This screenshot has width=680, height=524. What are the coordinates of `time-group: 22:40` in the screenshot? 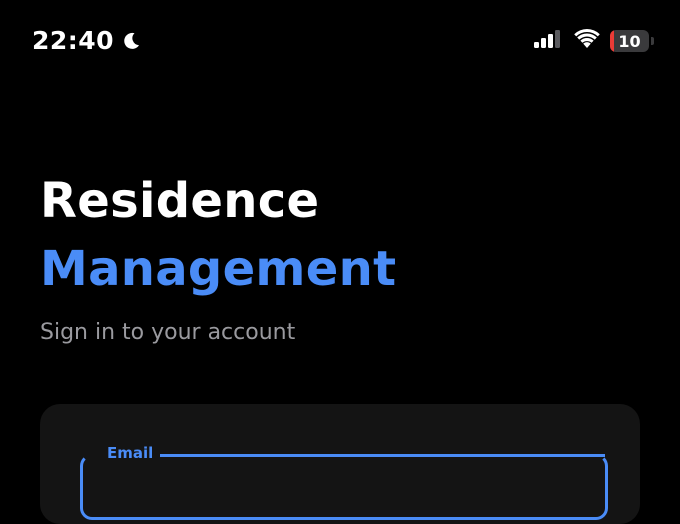 It's located at (87, 41).